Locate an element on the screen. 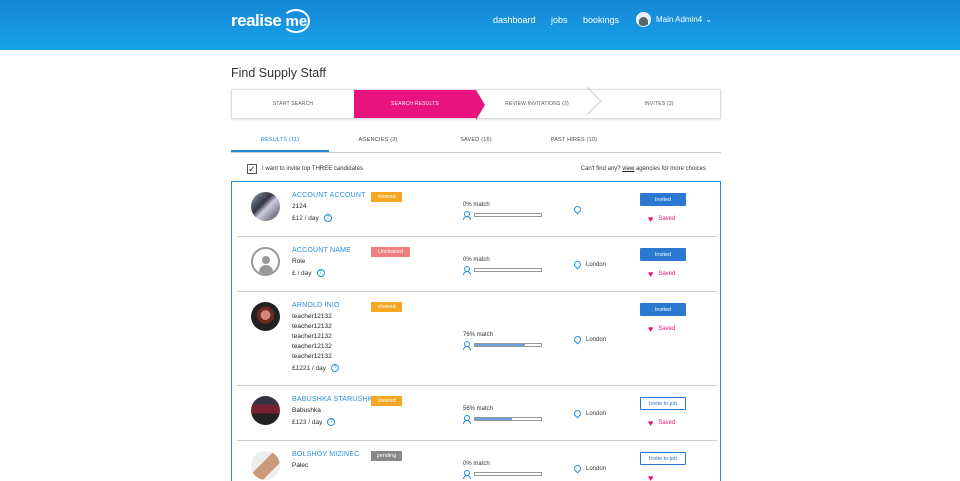 The width and height of the screenshot is (960, 481). tab-saved: SAVED (16) is located at coordinates (476, 141).